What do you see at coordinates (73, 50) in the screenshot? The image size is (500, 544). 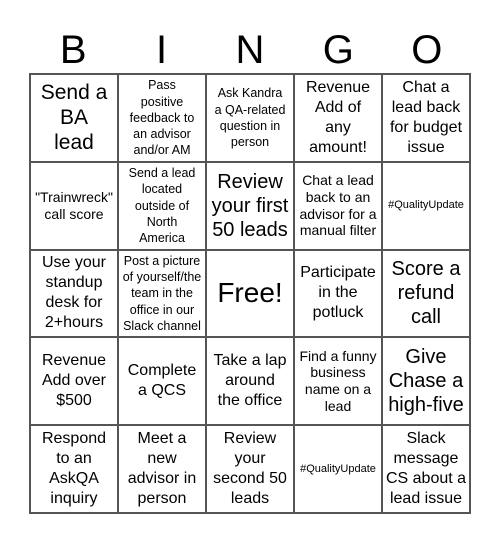 I see `header-letter-b: B` at bounding box center [73, 50].